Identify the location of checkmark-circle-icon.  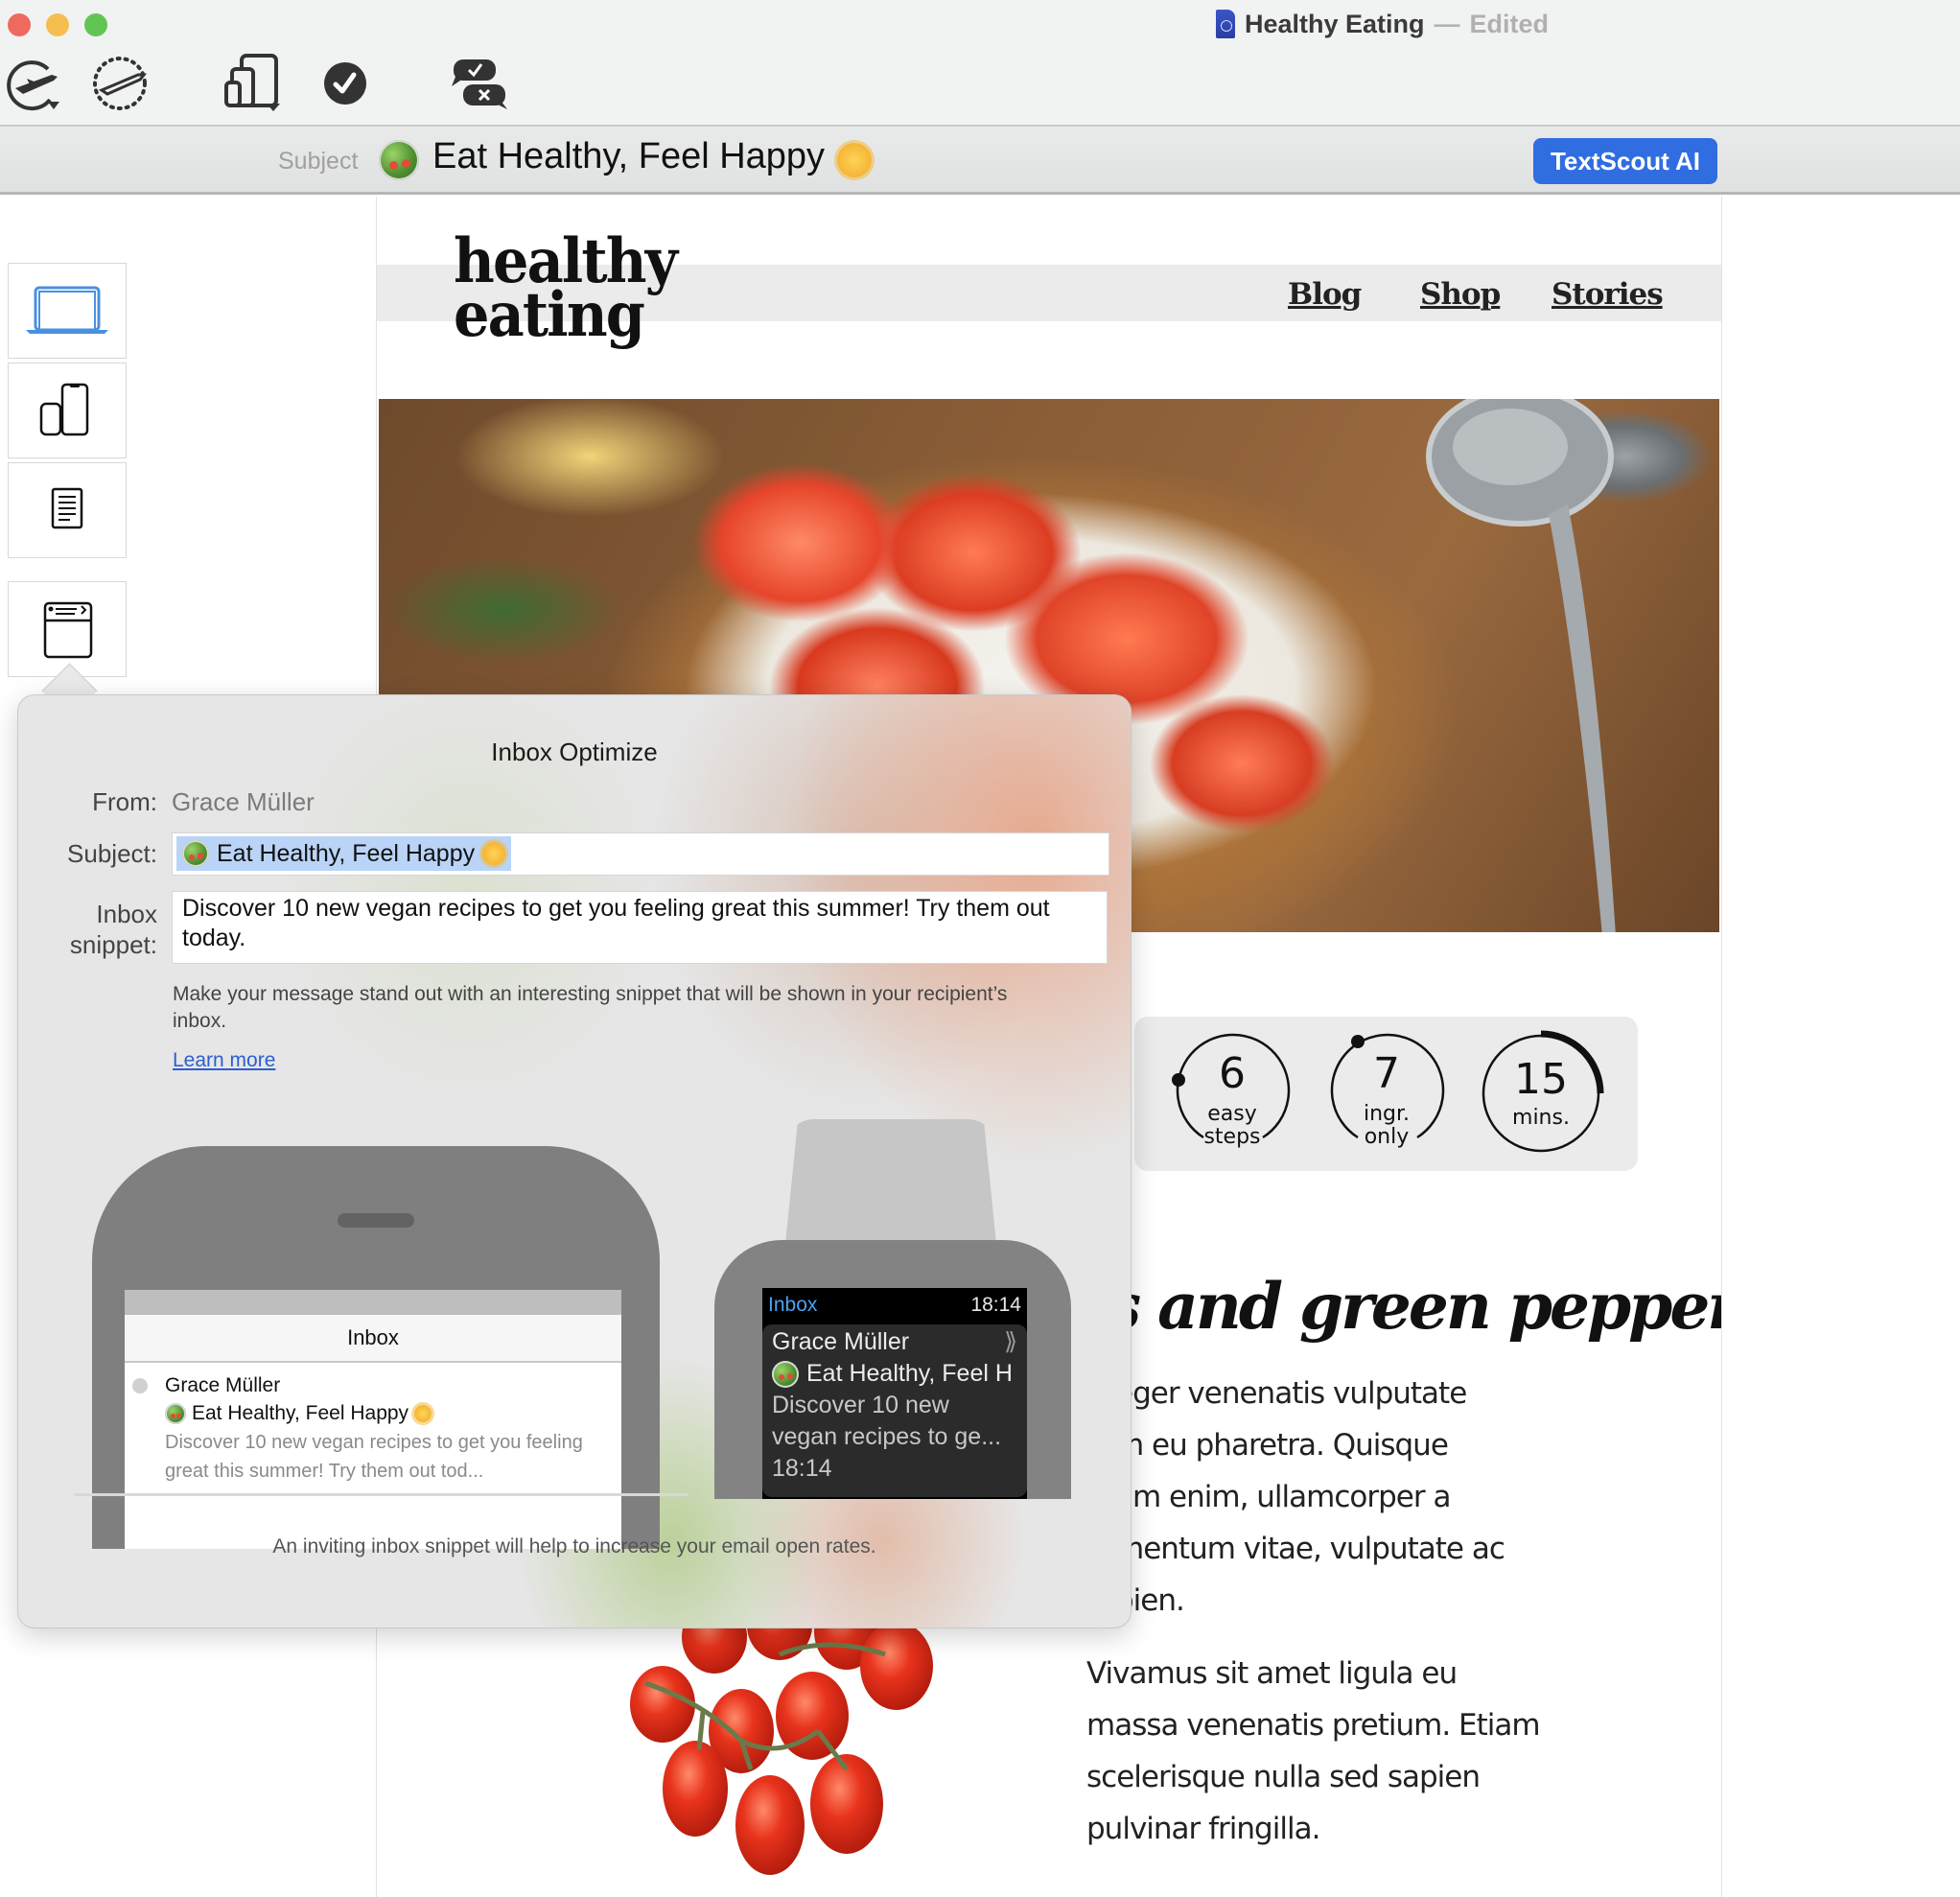
(345, 83).